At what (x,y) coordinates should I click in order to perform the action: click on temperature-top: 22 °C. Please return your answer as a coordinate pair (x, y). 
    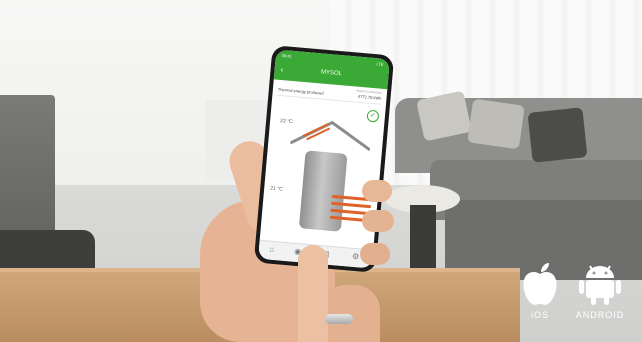
    Looking at the image, I should click on (286, 122).